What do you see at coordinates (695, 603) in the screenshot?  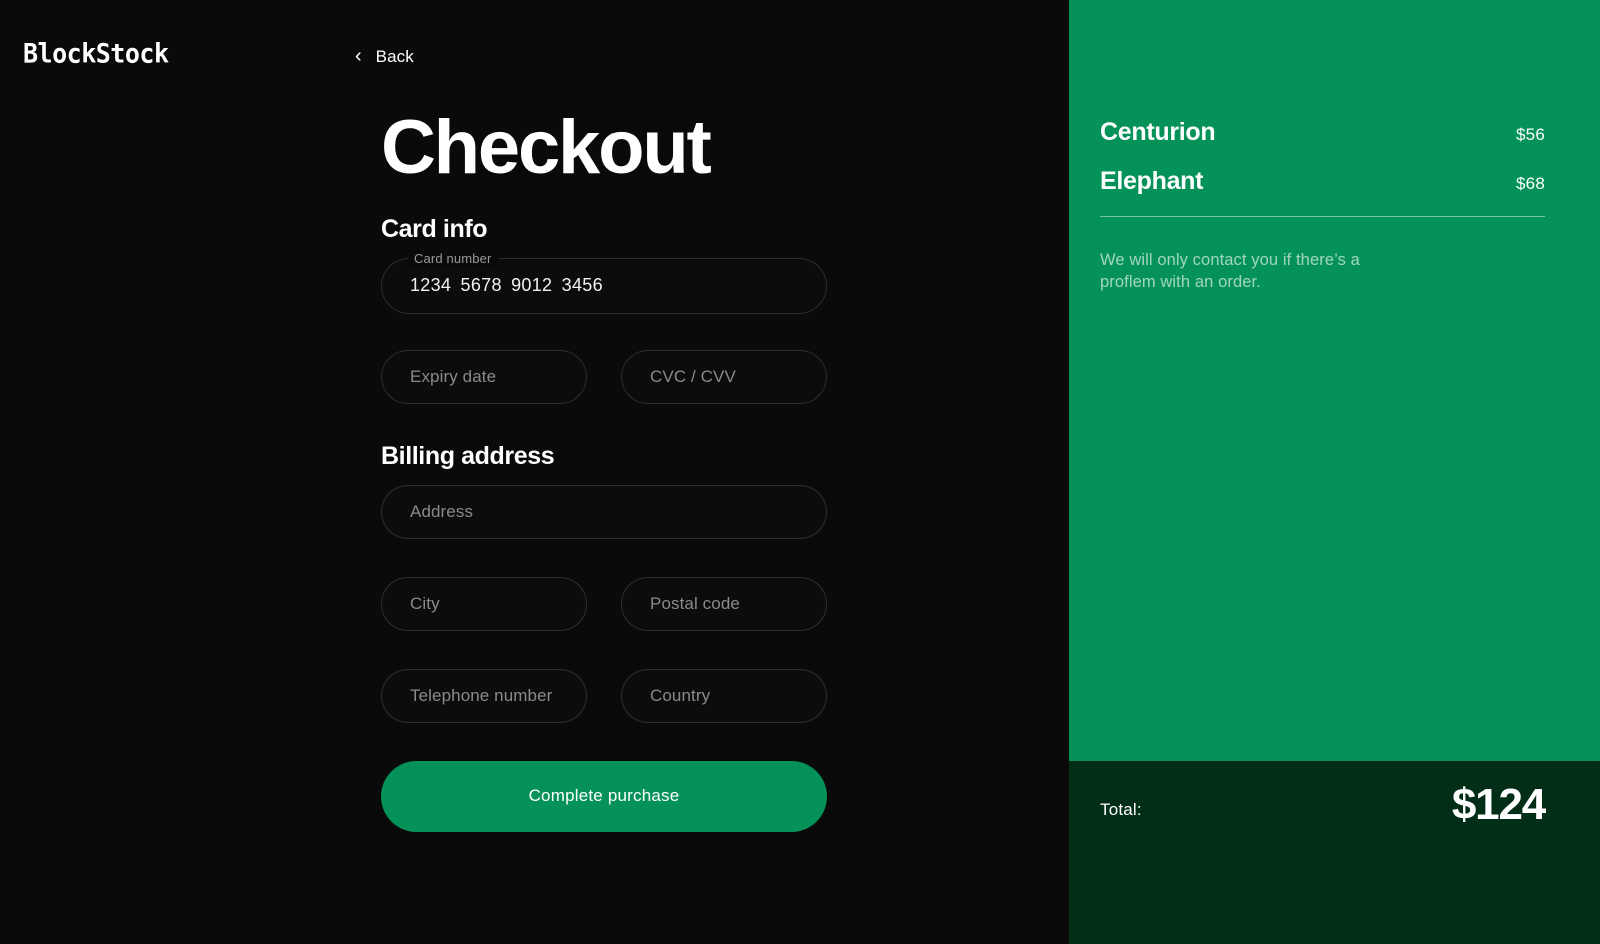 I see `postal-code-placeholder: Postal code` at bounding box center [695, 603].